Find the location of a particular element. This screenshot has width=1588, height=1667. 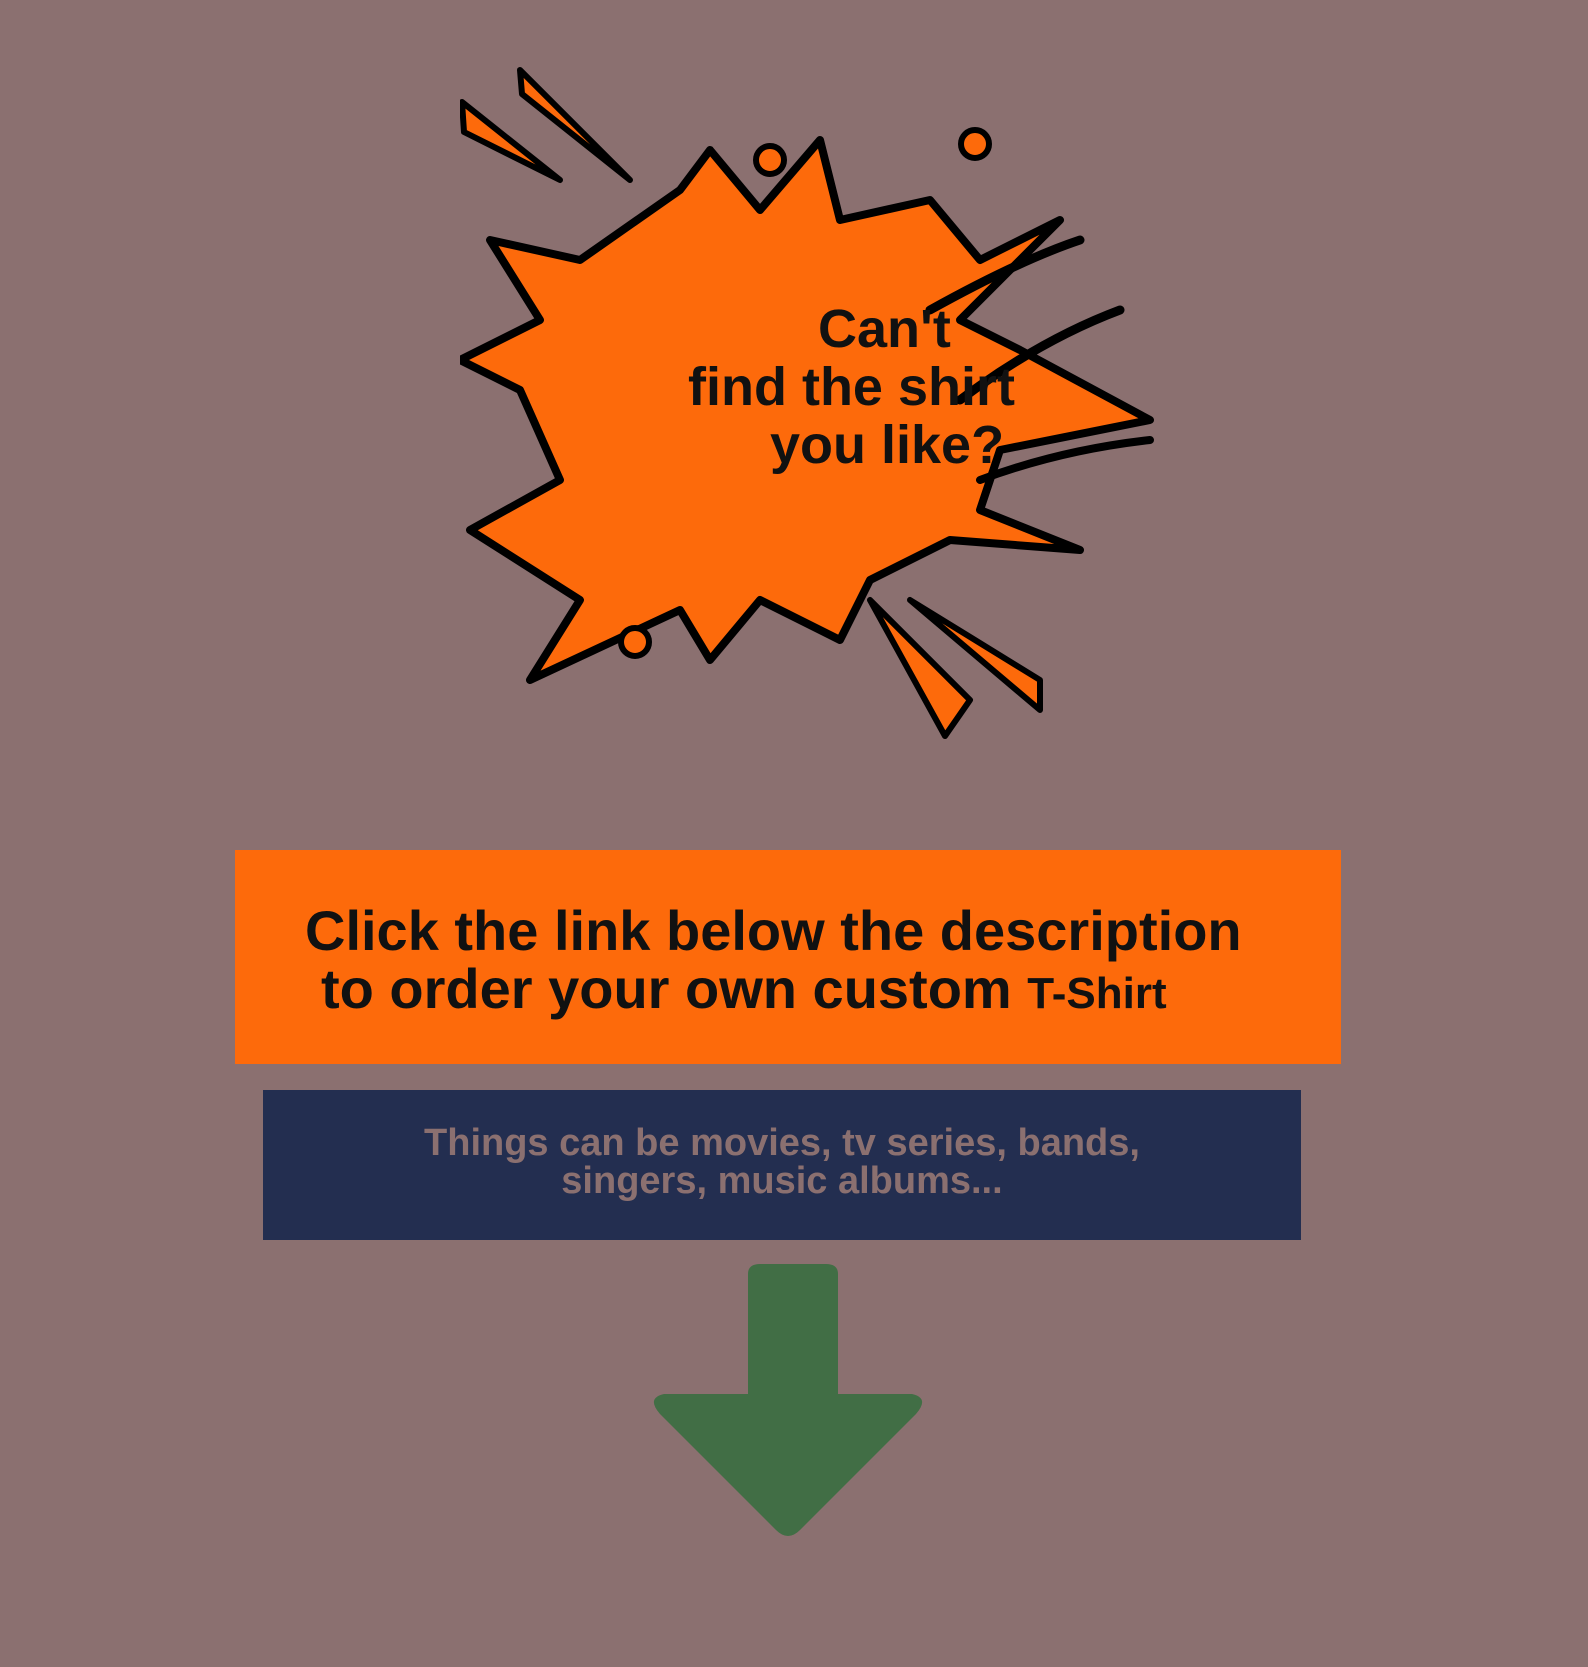

cta-line-2-tshirt: T-Shirt is located at coordinates (1097, 993).